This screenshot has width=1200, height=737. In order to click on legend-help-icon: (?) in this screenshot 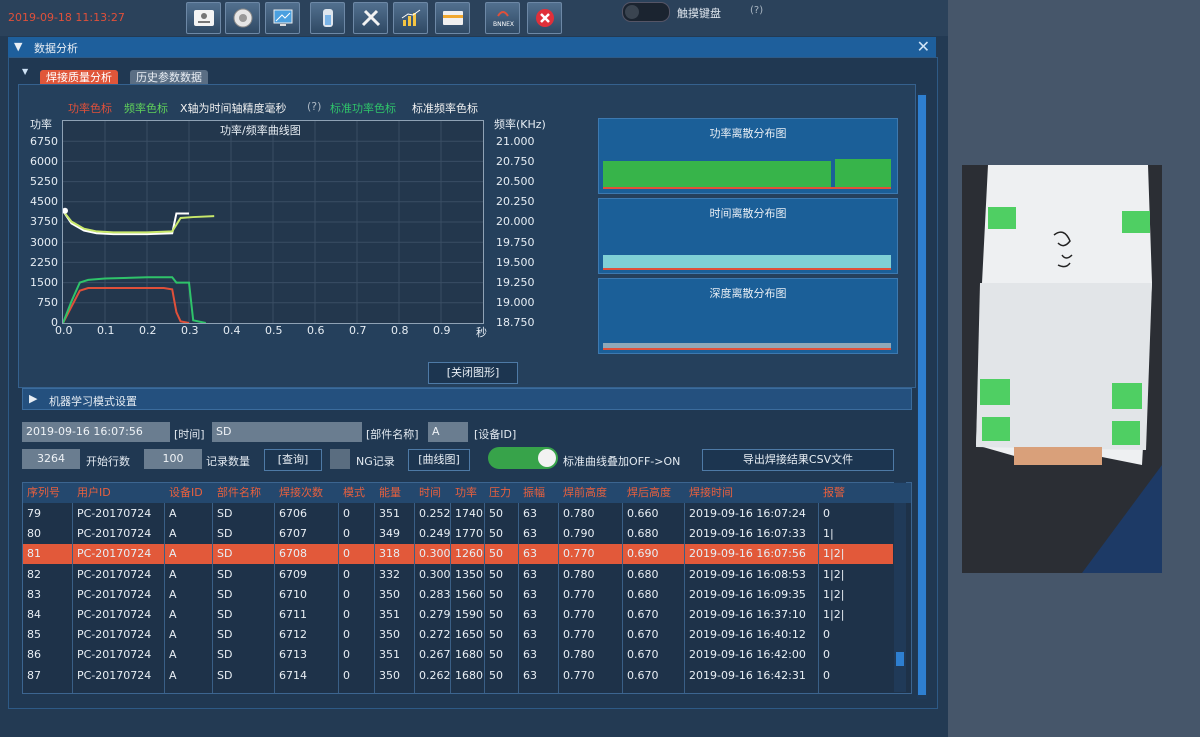, I will do `click(314, 106)`.